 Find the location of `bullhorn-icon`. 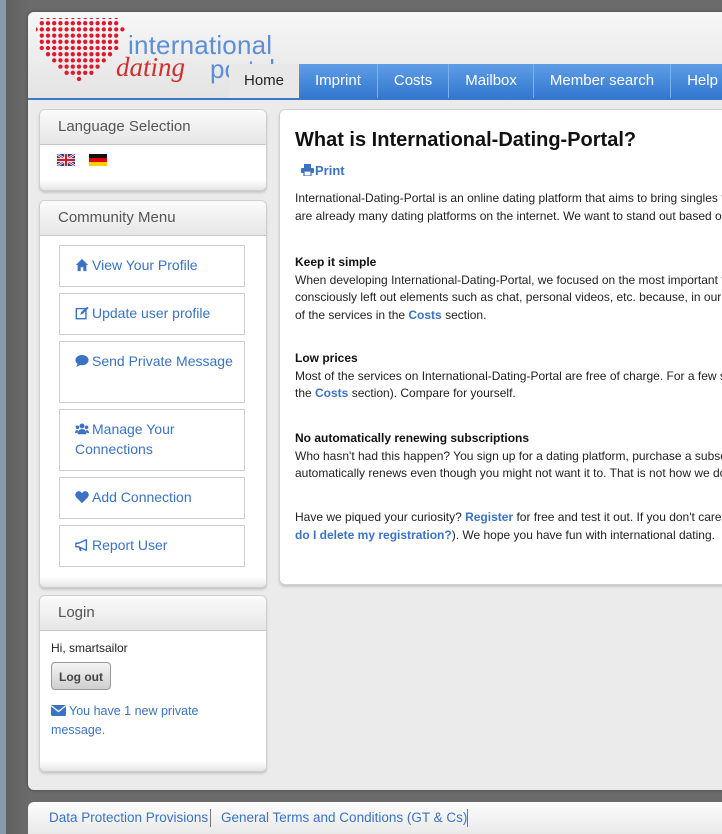

bullhorn-icon is located at coordinates (81, 545).